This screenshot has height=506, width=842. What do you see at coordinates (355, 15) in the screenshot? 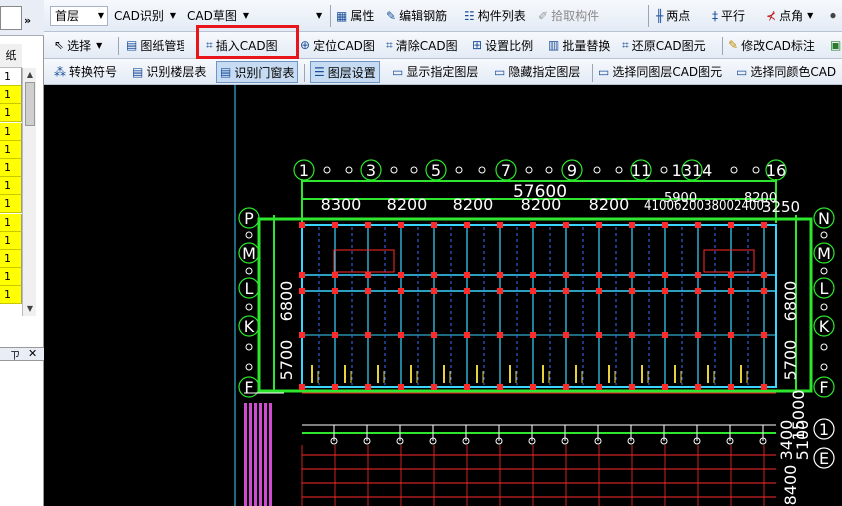
I see `properties-button: ▦ 属性` at bounding box center [355, 15].